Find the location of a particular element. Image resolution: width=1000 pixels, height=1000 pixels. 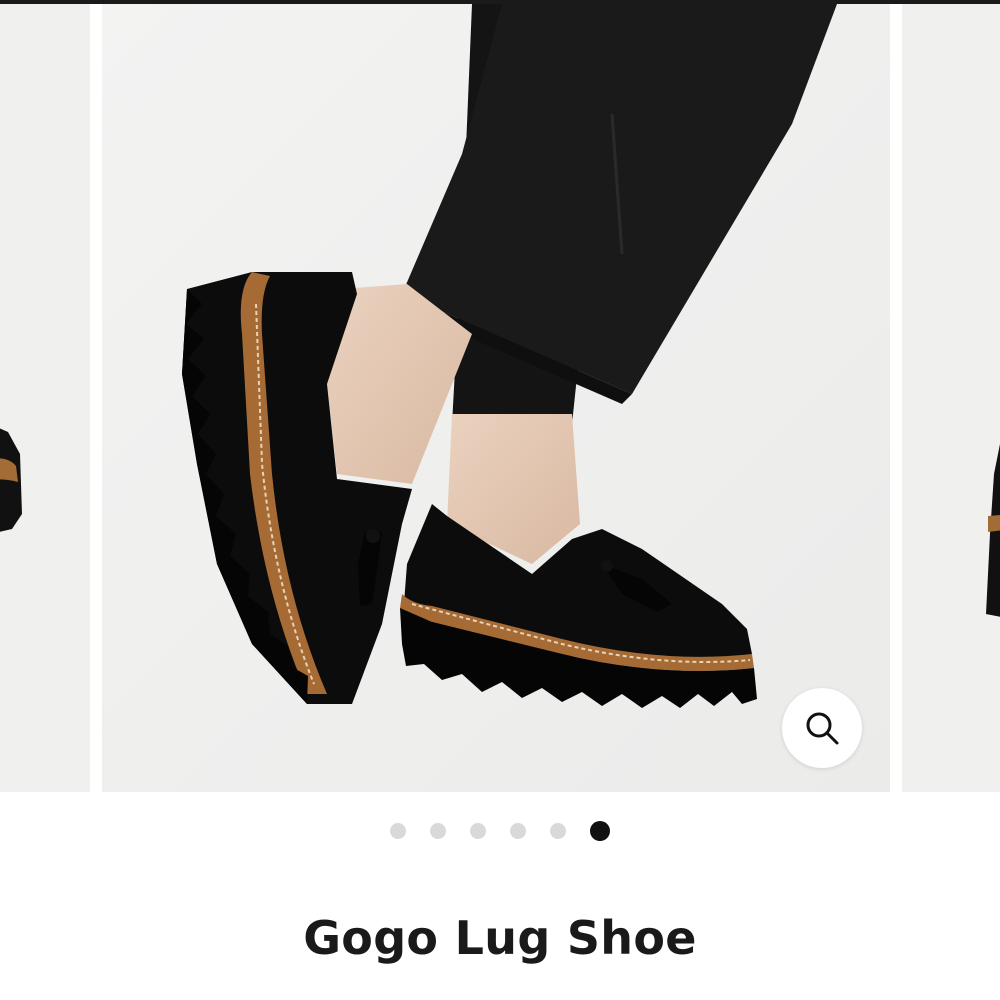

carousel-slide-previous is located at coordinates (45, 398).